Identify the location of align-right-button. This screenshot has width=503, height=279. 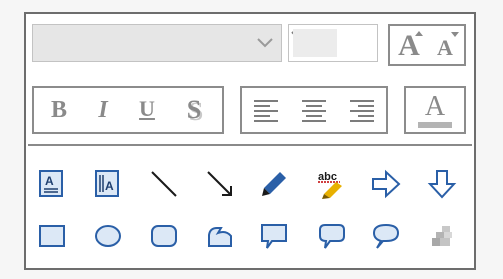
(362, 110).